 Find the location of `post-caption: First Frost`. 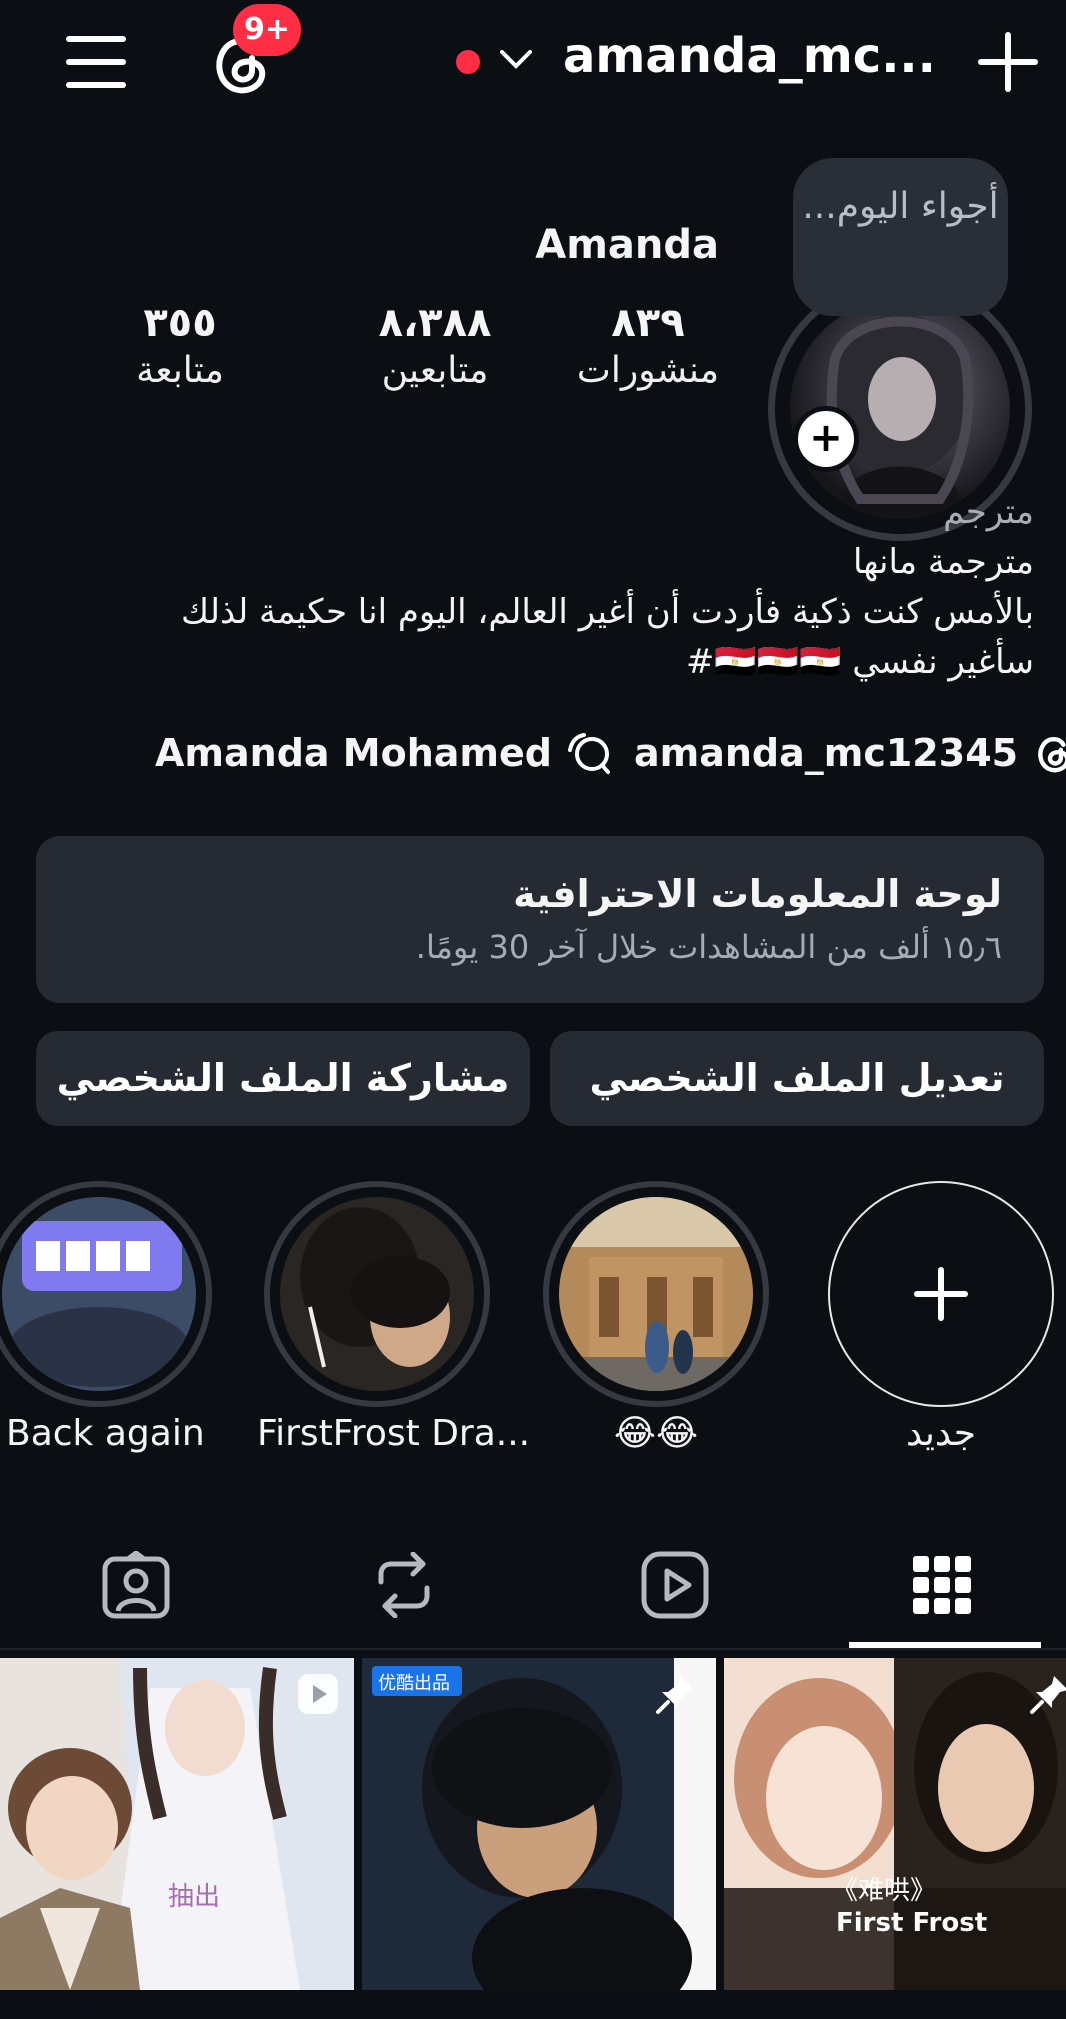

post-caption: First Frost is located at coordinates (912, 1923).